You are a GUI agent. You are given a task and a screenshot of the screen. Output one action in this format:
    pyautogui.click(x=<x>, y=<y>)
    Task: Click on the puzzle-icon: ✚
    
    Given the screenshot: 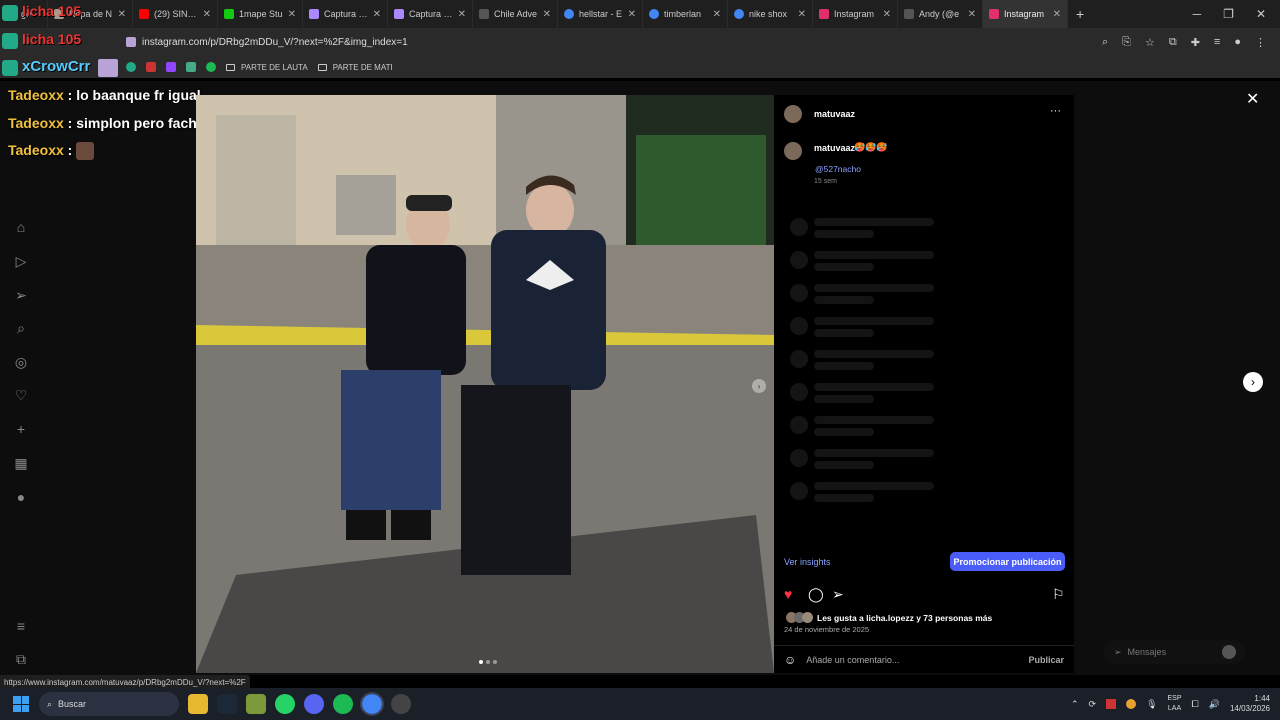 What is the action you would take?
    pyautogui.click(x=1195, y=42)
    